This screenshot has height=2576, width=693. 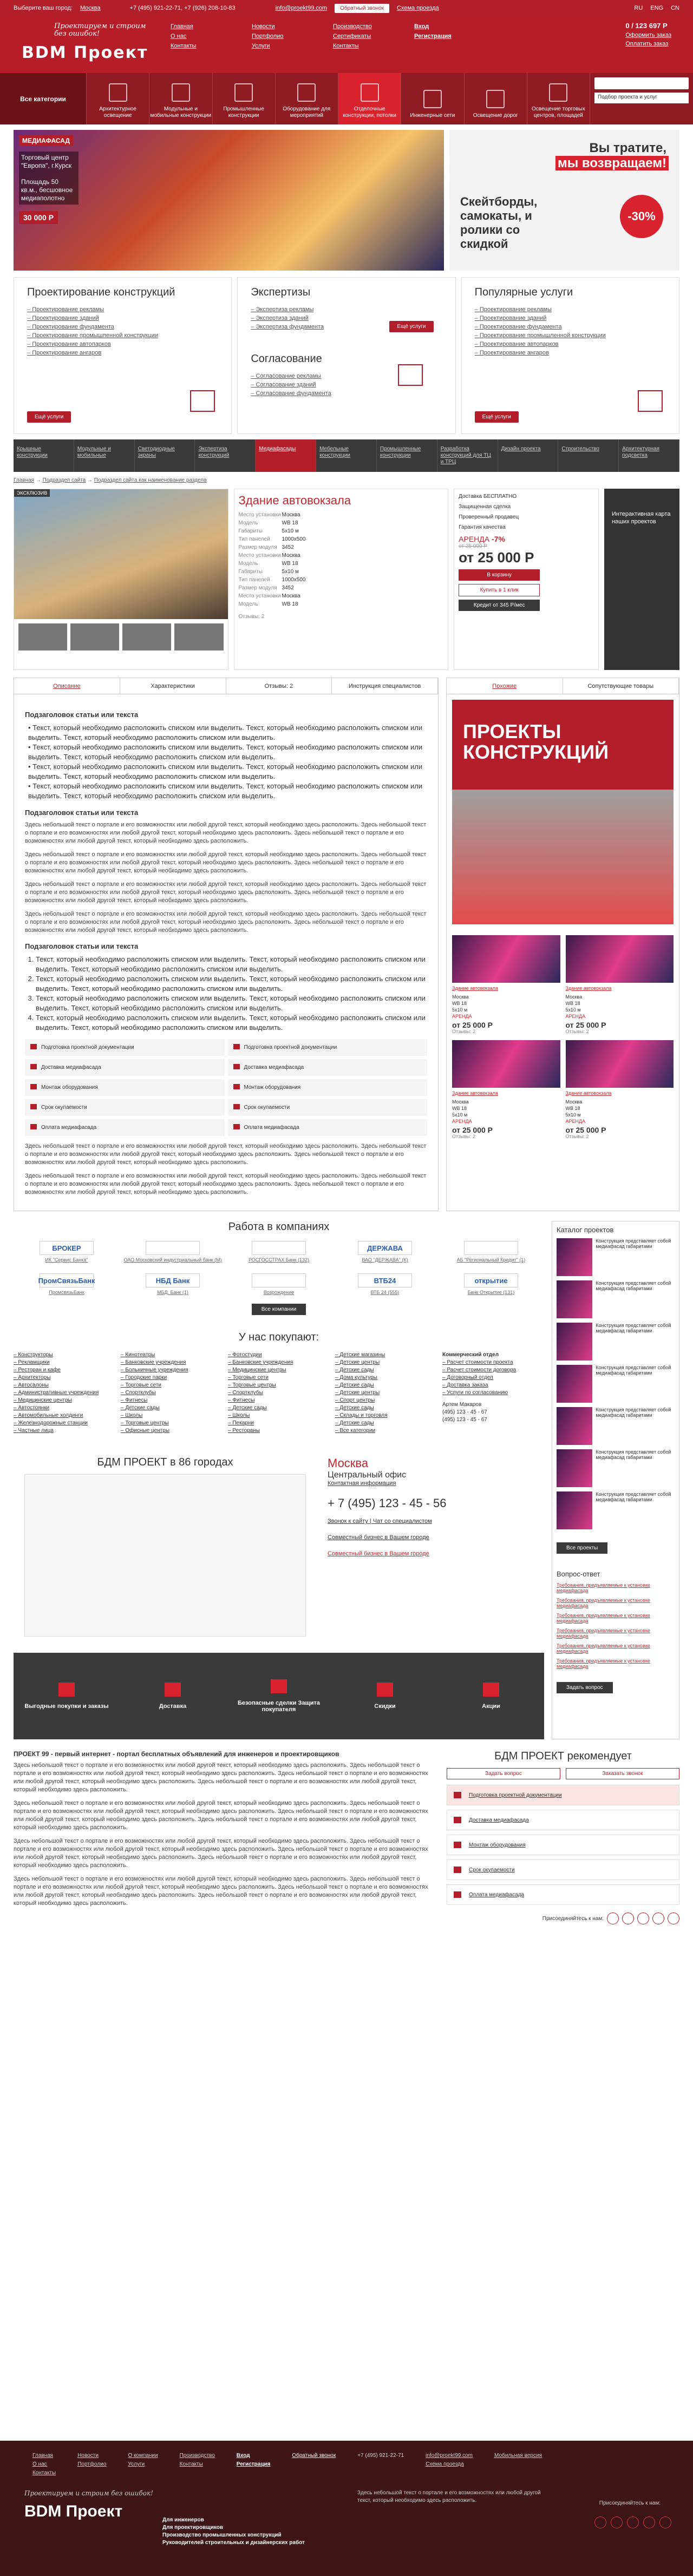 What do you see at coordinates (90, 8) in the screenshot?
I see `city-select: Москва` at bounding box center [90, 8].